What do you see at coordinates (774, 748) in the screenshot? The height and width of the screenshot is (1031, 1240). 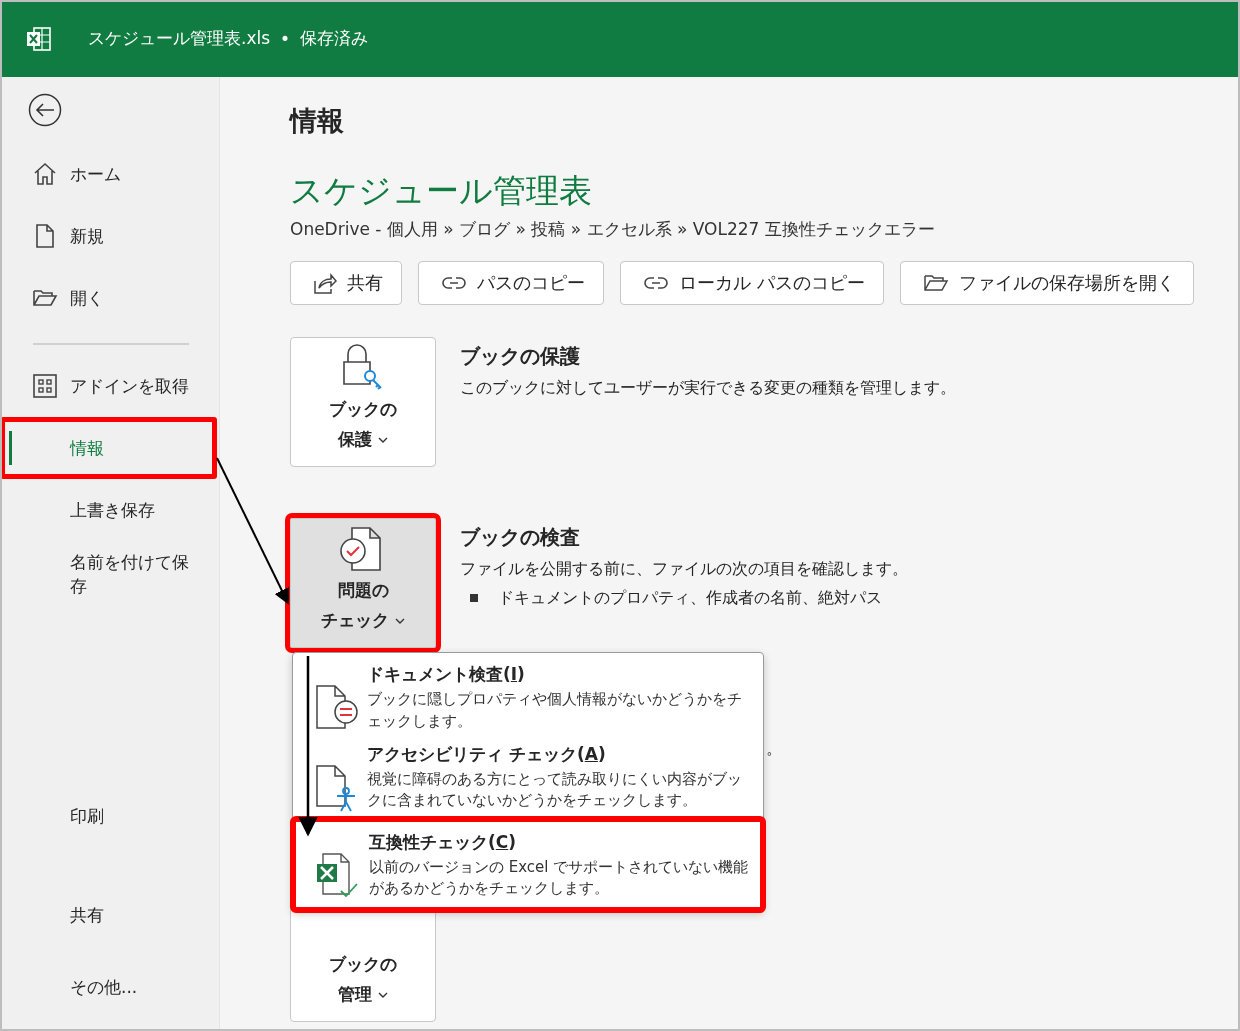 I see `partly-hidden-text: 。` at bounding box center [774, 748].